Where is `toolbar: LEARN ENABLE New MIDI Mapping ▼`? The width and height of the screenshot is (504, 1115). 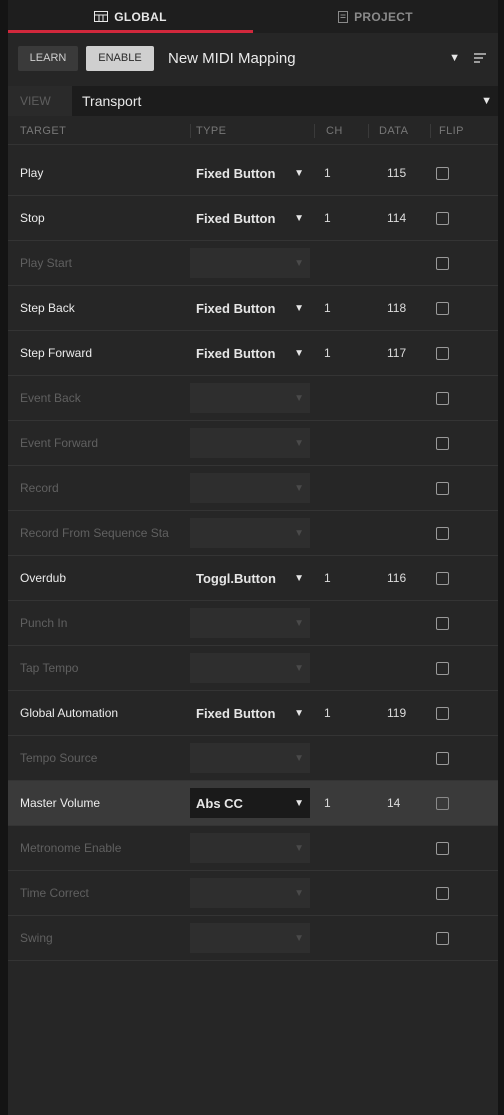 toolbar: LEARN ENABLE New MIDI Mapping ▼ is located at coordinates (253, 58).